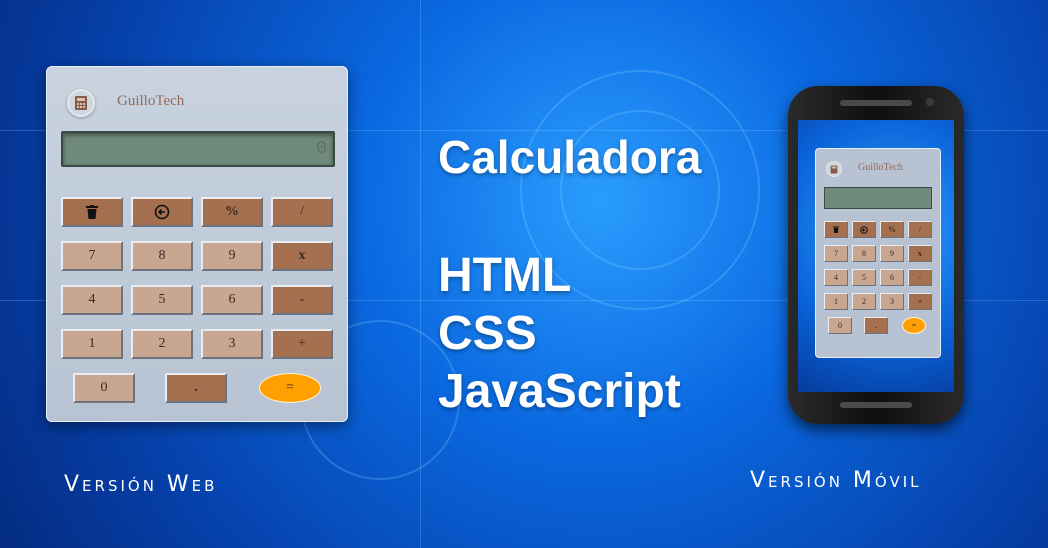  What do you see at coordinates (505, 275) in the screenshot?
I see `headline-html: HTML` at bounding box center [505, 275].